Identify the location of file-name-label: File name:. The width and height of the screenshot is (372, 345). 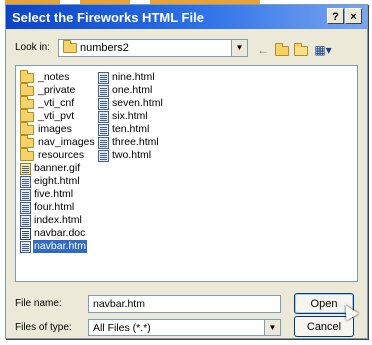
(38, 303).